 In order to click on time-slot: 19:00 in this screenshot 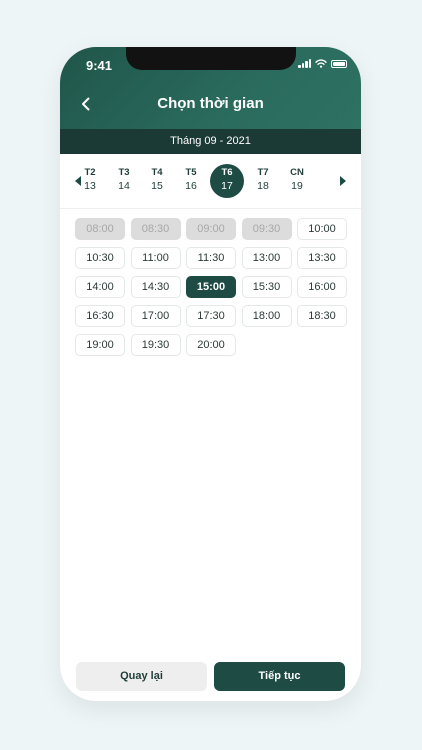, I will do `click(100, 345)`.